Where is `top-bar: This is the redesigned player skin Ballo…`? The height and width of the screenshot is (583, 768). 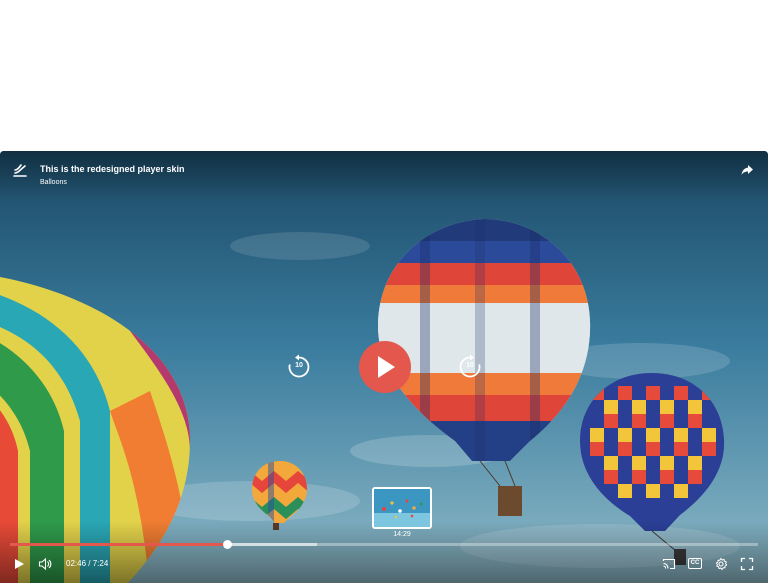 top-bar: This is the redesigned player skin Ballo… is located at coordinates (384, 176).